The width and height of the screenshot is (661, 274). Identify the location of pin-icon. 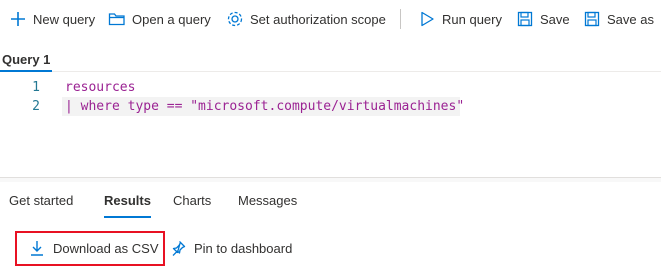
(178, 248).